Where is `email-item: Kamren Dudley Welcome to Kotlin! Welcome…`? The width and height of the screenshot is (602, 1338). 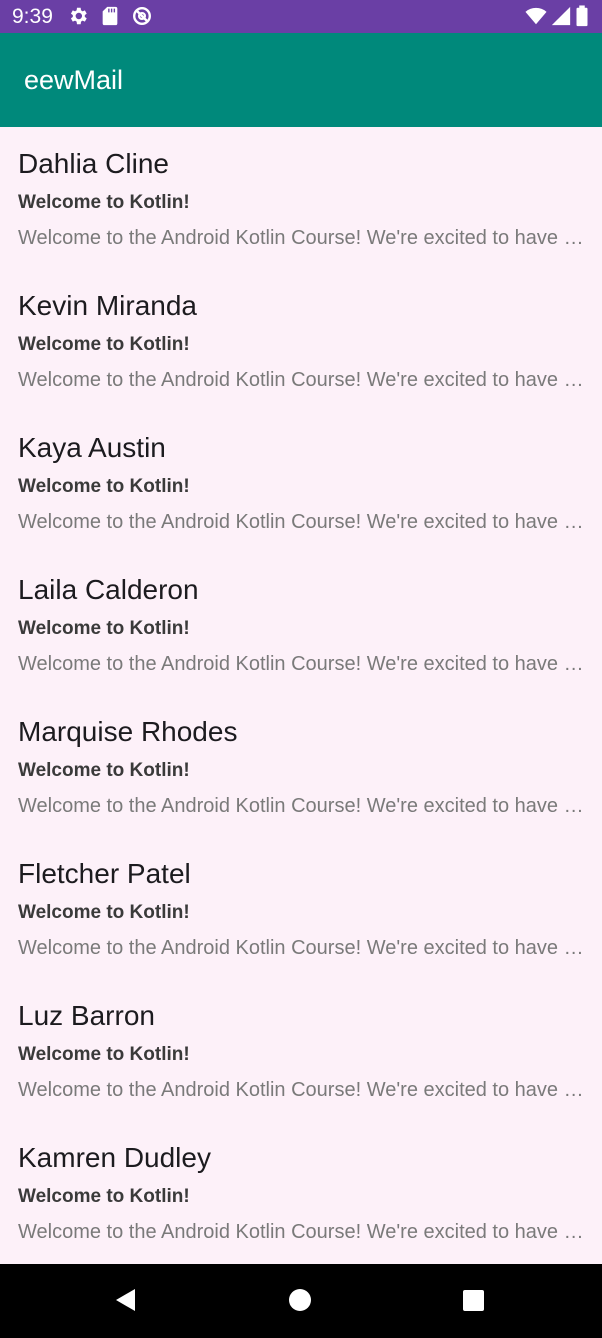
email-item: Kamren Dudley Welcome to Kotlin! Welcome… is located at coordinates (301, 1192).